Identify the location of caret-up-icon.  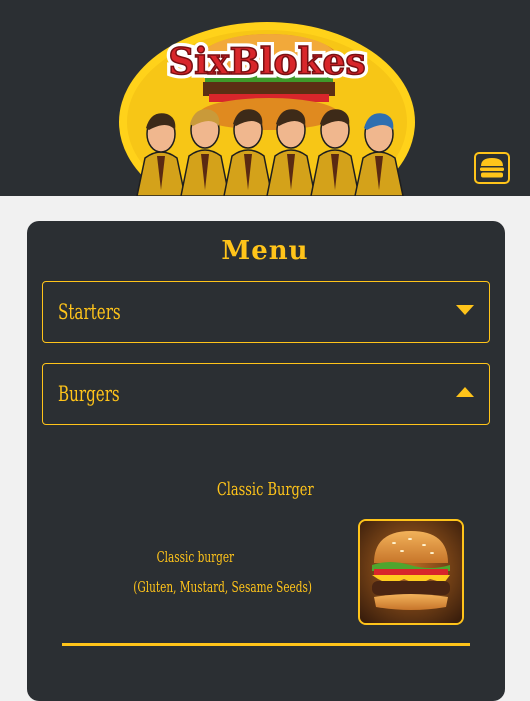
(465, 392).